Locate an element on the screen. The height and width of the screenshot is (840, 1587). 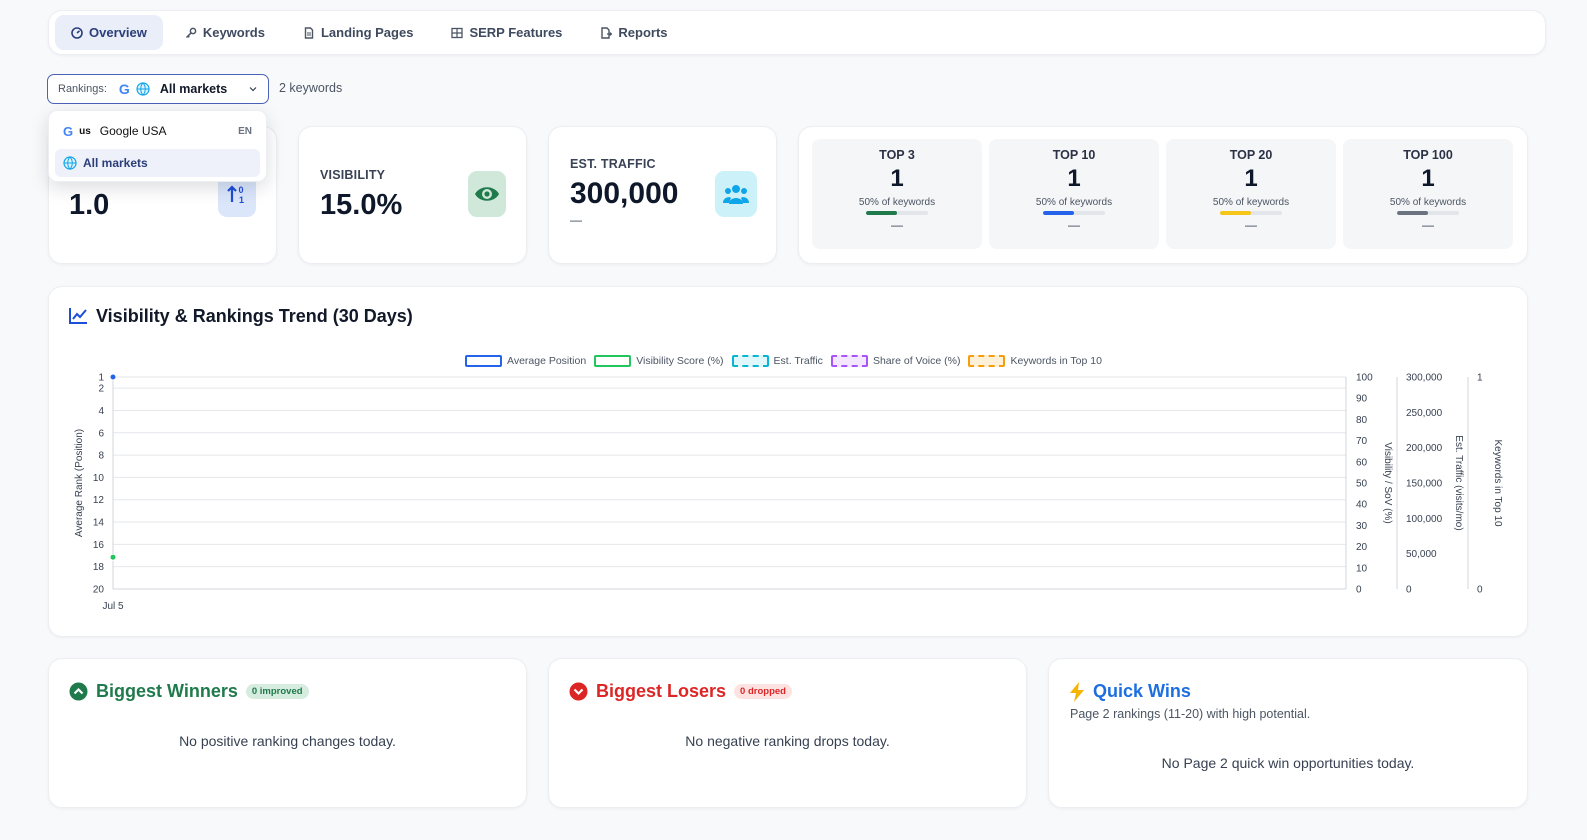
y-axis-title: Average Rank (Position) is located at coordinates (79, 483).